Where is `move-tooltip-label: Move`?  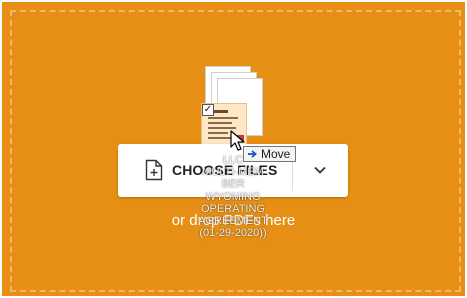
move-tooltip-label: Move is located at coordinates (276, 154).